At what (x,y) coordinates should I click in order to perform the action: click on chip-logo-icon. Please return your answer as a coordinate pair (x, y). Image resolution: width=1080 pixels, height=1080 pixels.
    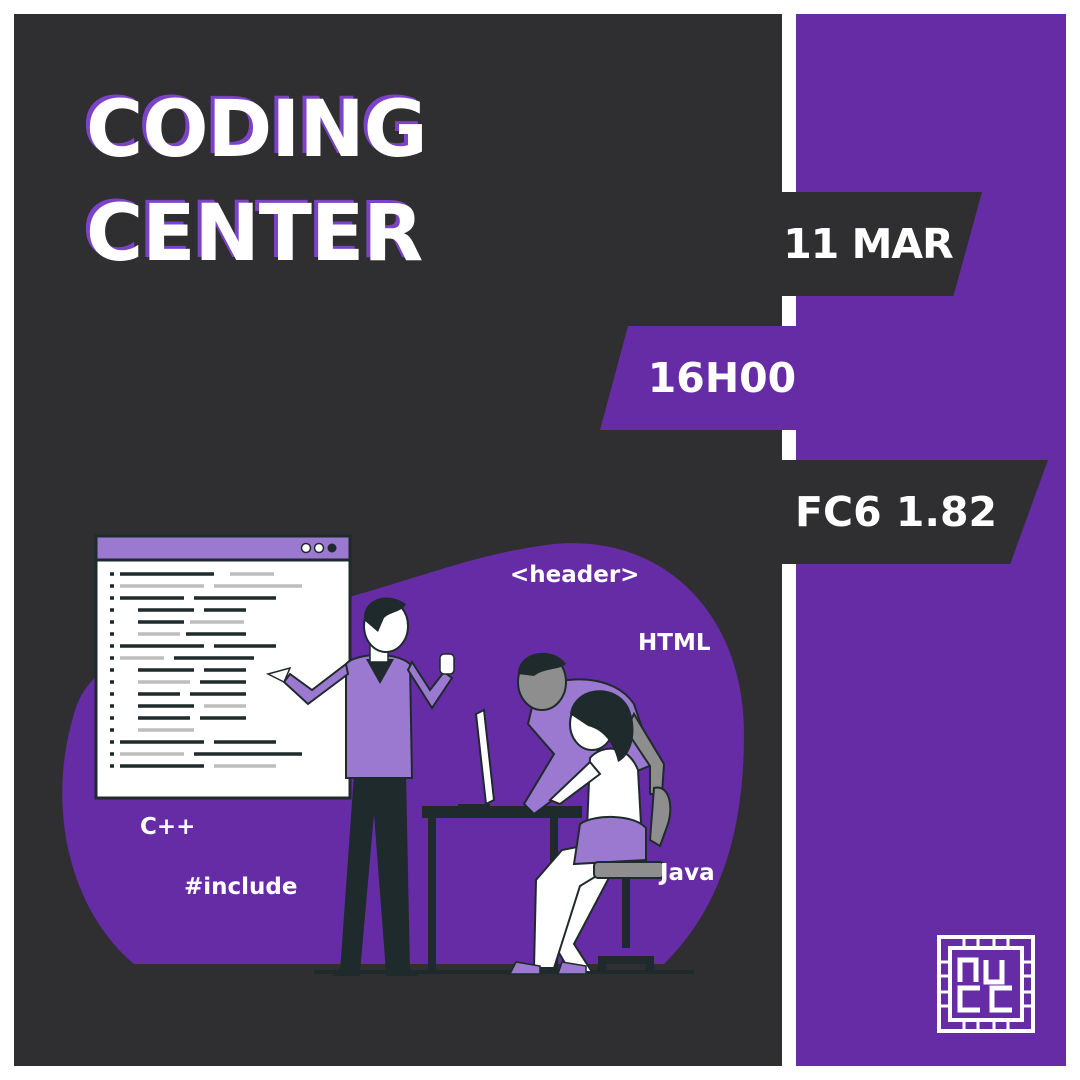
    Looking at the image, I should click on (986, 984).